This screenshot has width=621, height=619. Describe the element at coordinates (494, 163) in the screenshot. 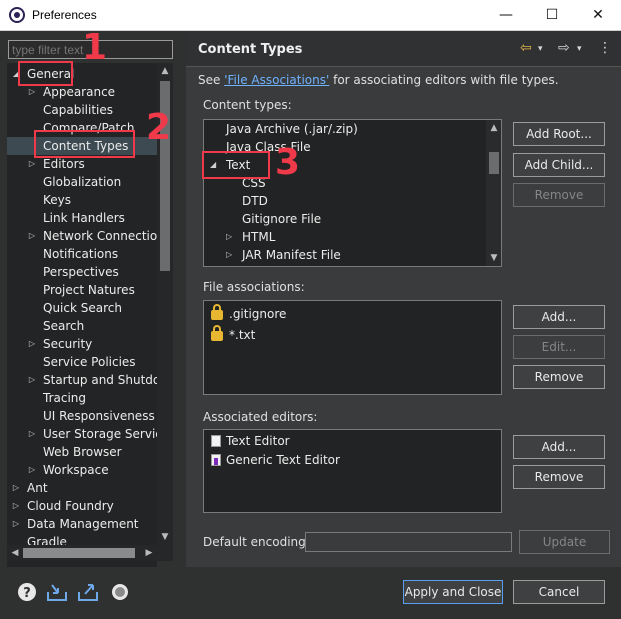

I see `content-types-scroll-thumb` at that location.